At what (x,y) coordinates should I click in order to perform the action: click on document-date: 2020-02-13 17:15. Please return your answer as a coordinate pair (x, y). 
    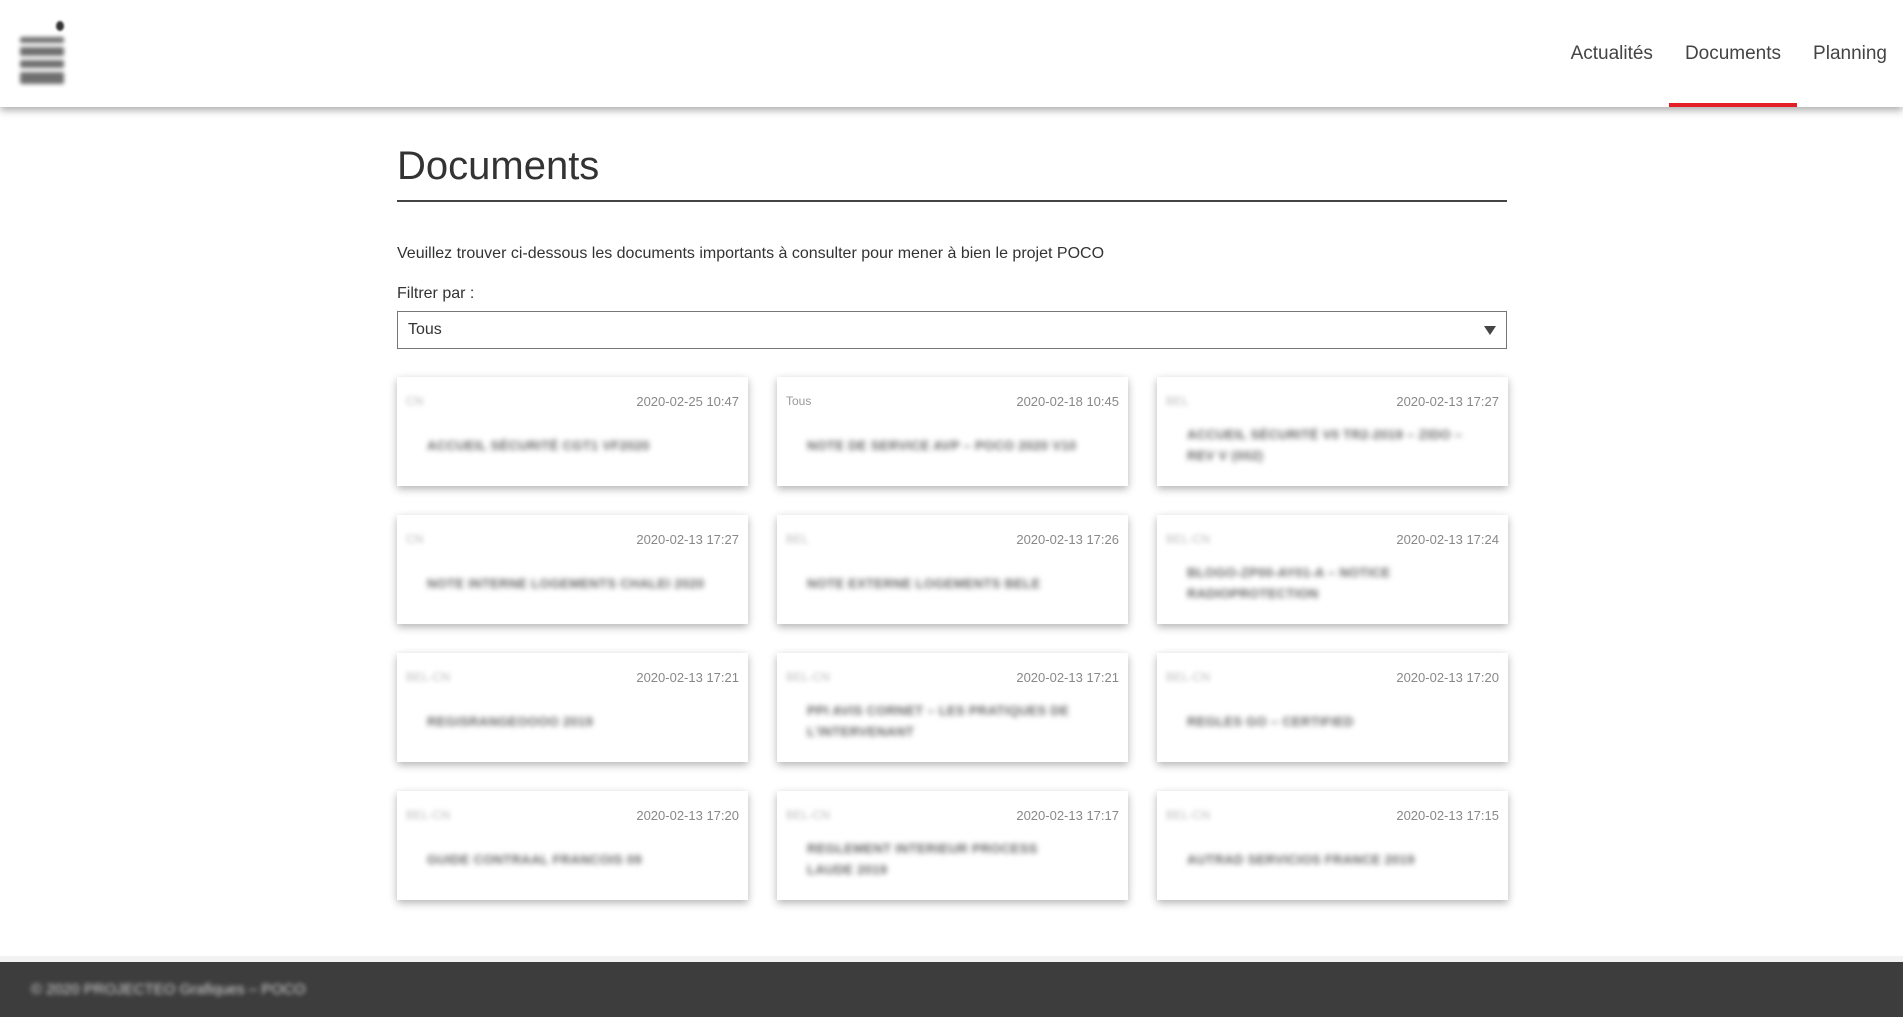
    Looking at the image, I should click on (1447, 815).